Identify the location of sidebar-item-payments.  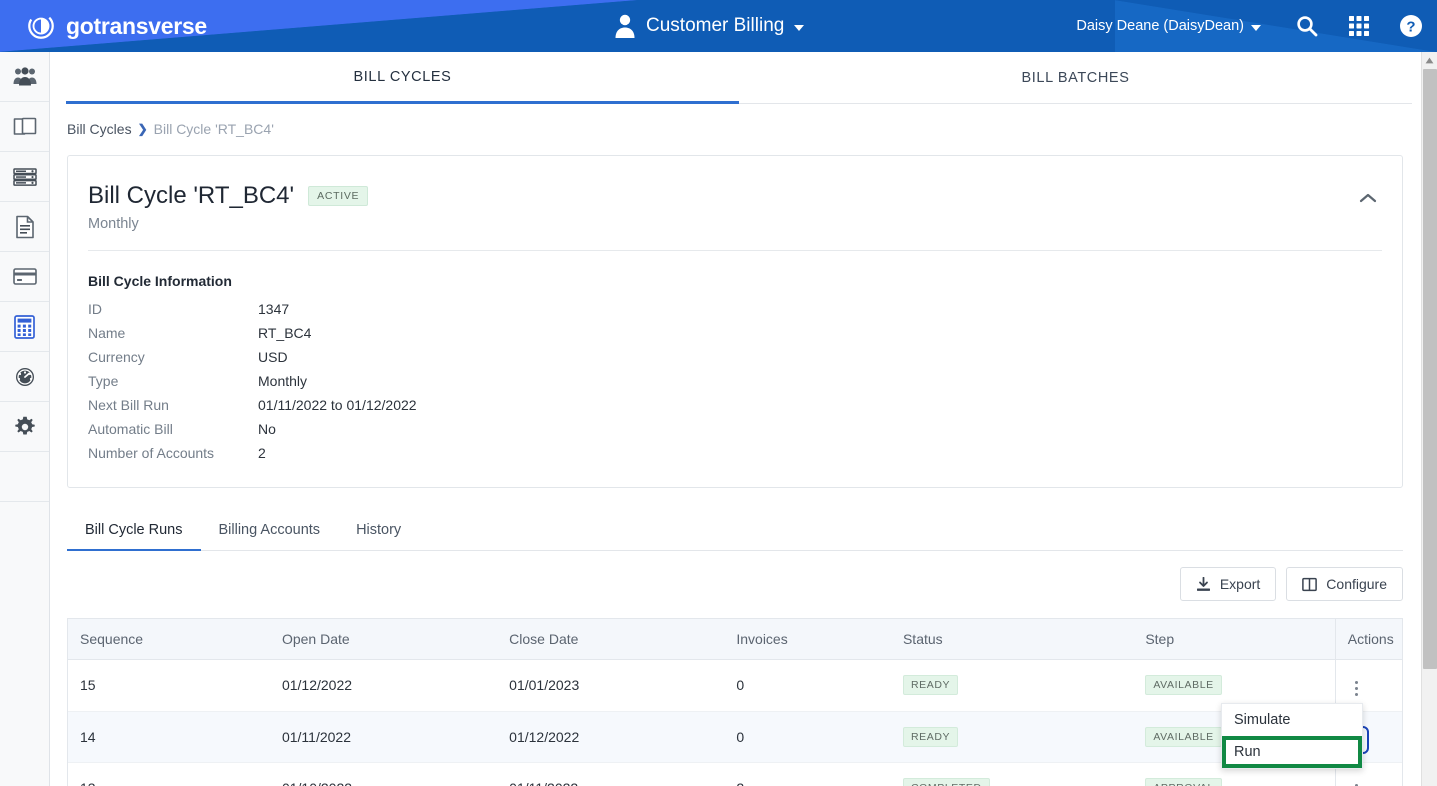
(24, 277).